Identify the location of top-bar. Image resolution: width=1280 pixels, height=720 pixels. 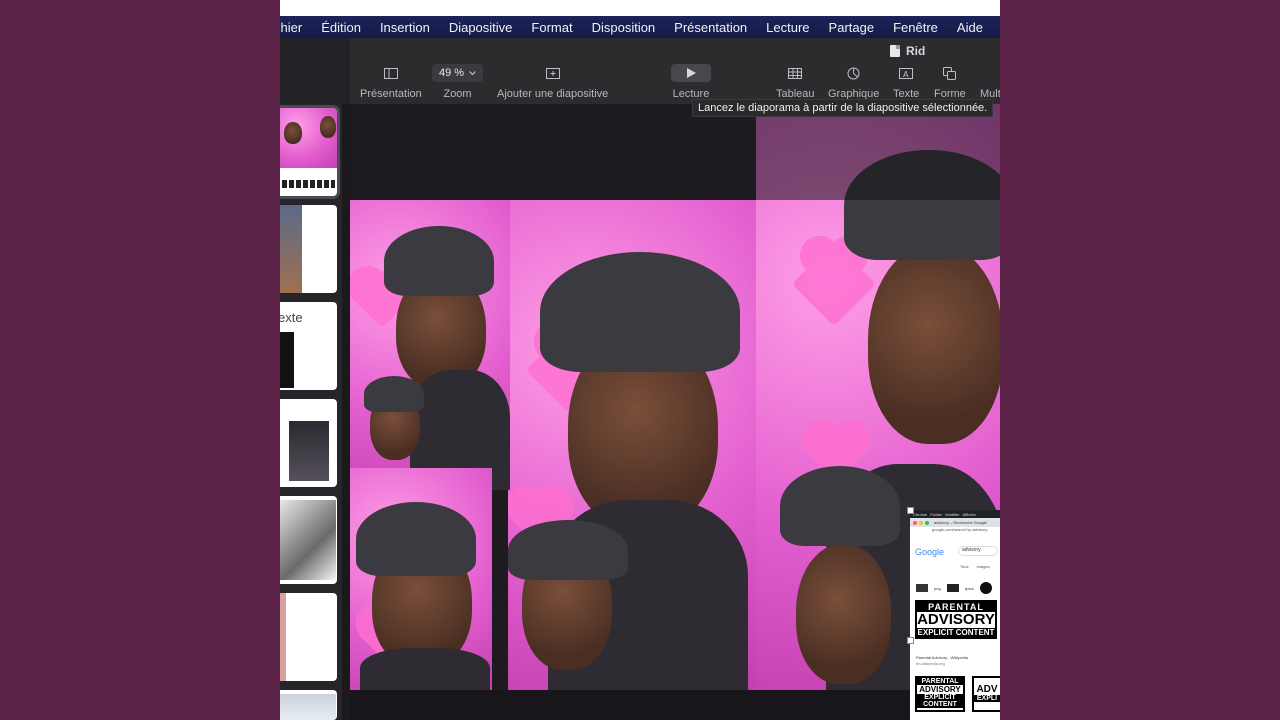
(640, 8).